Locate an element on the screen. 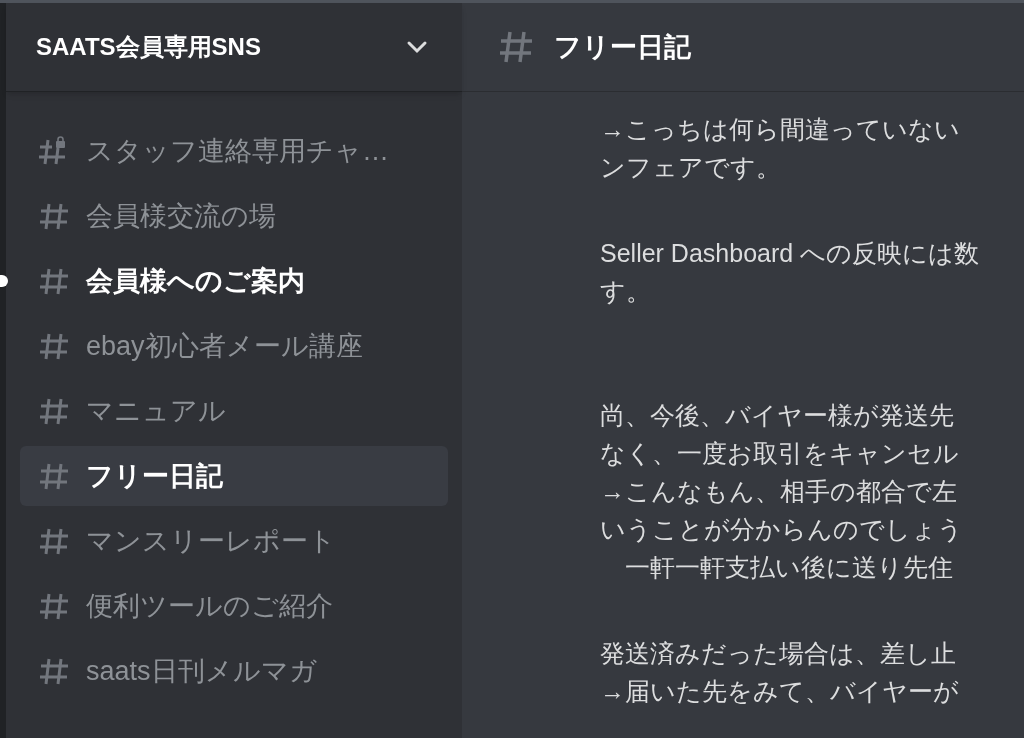  channel-name: 便利ツールのご紹介 is located at coordinates (209, 606).